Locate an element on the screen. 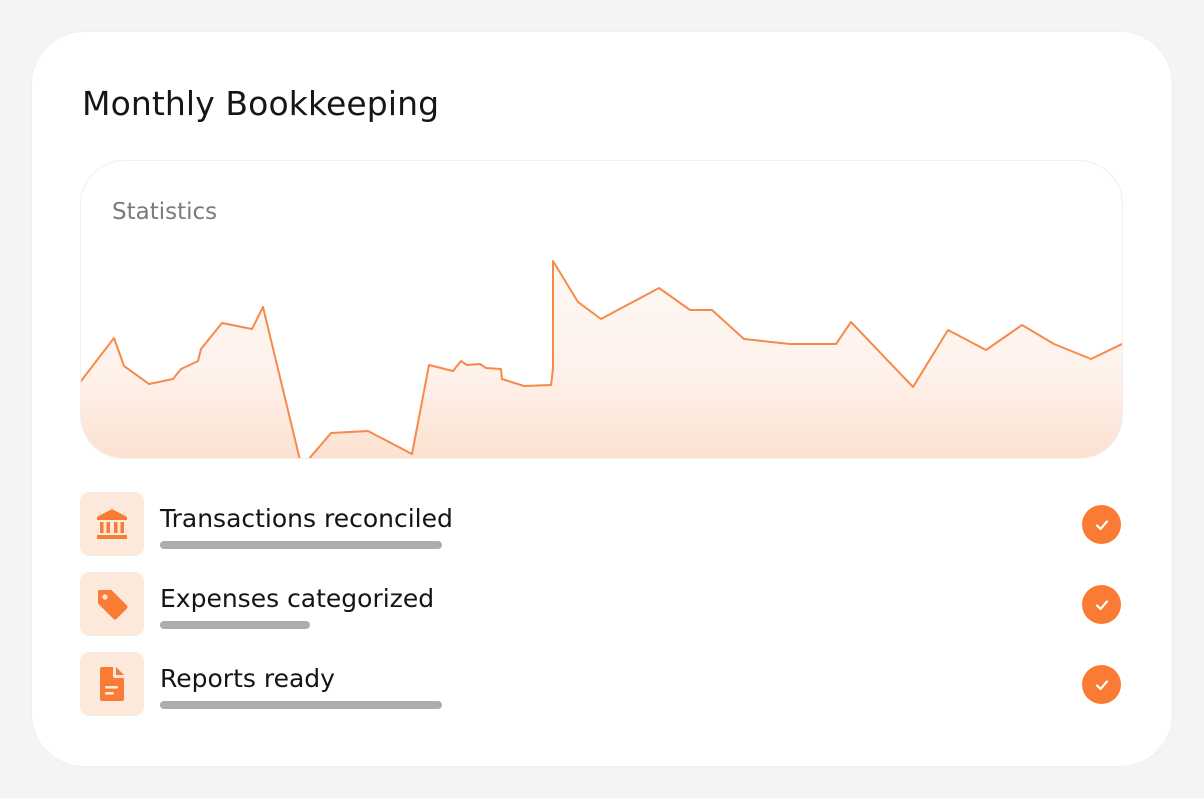  page-title: Monthly Bookkeeping is located at coordinates (261, 103).